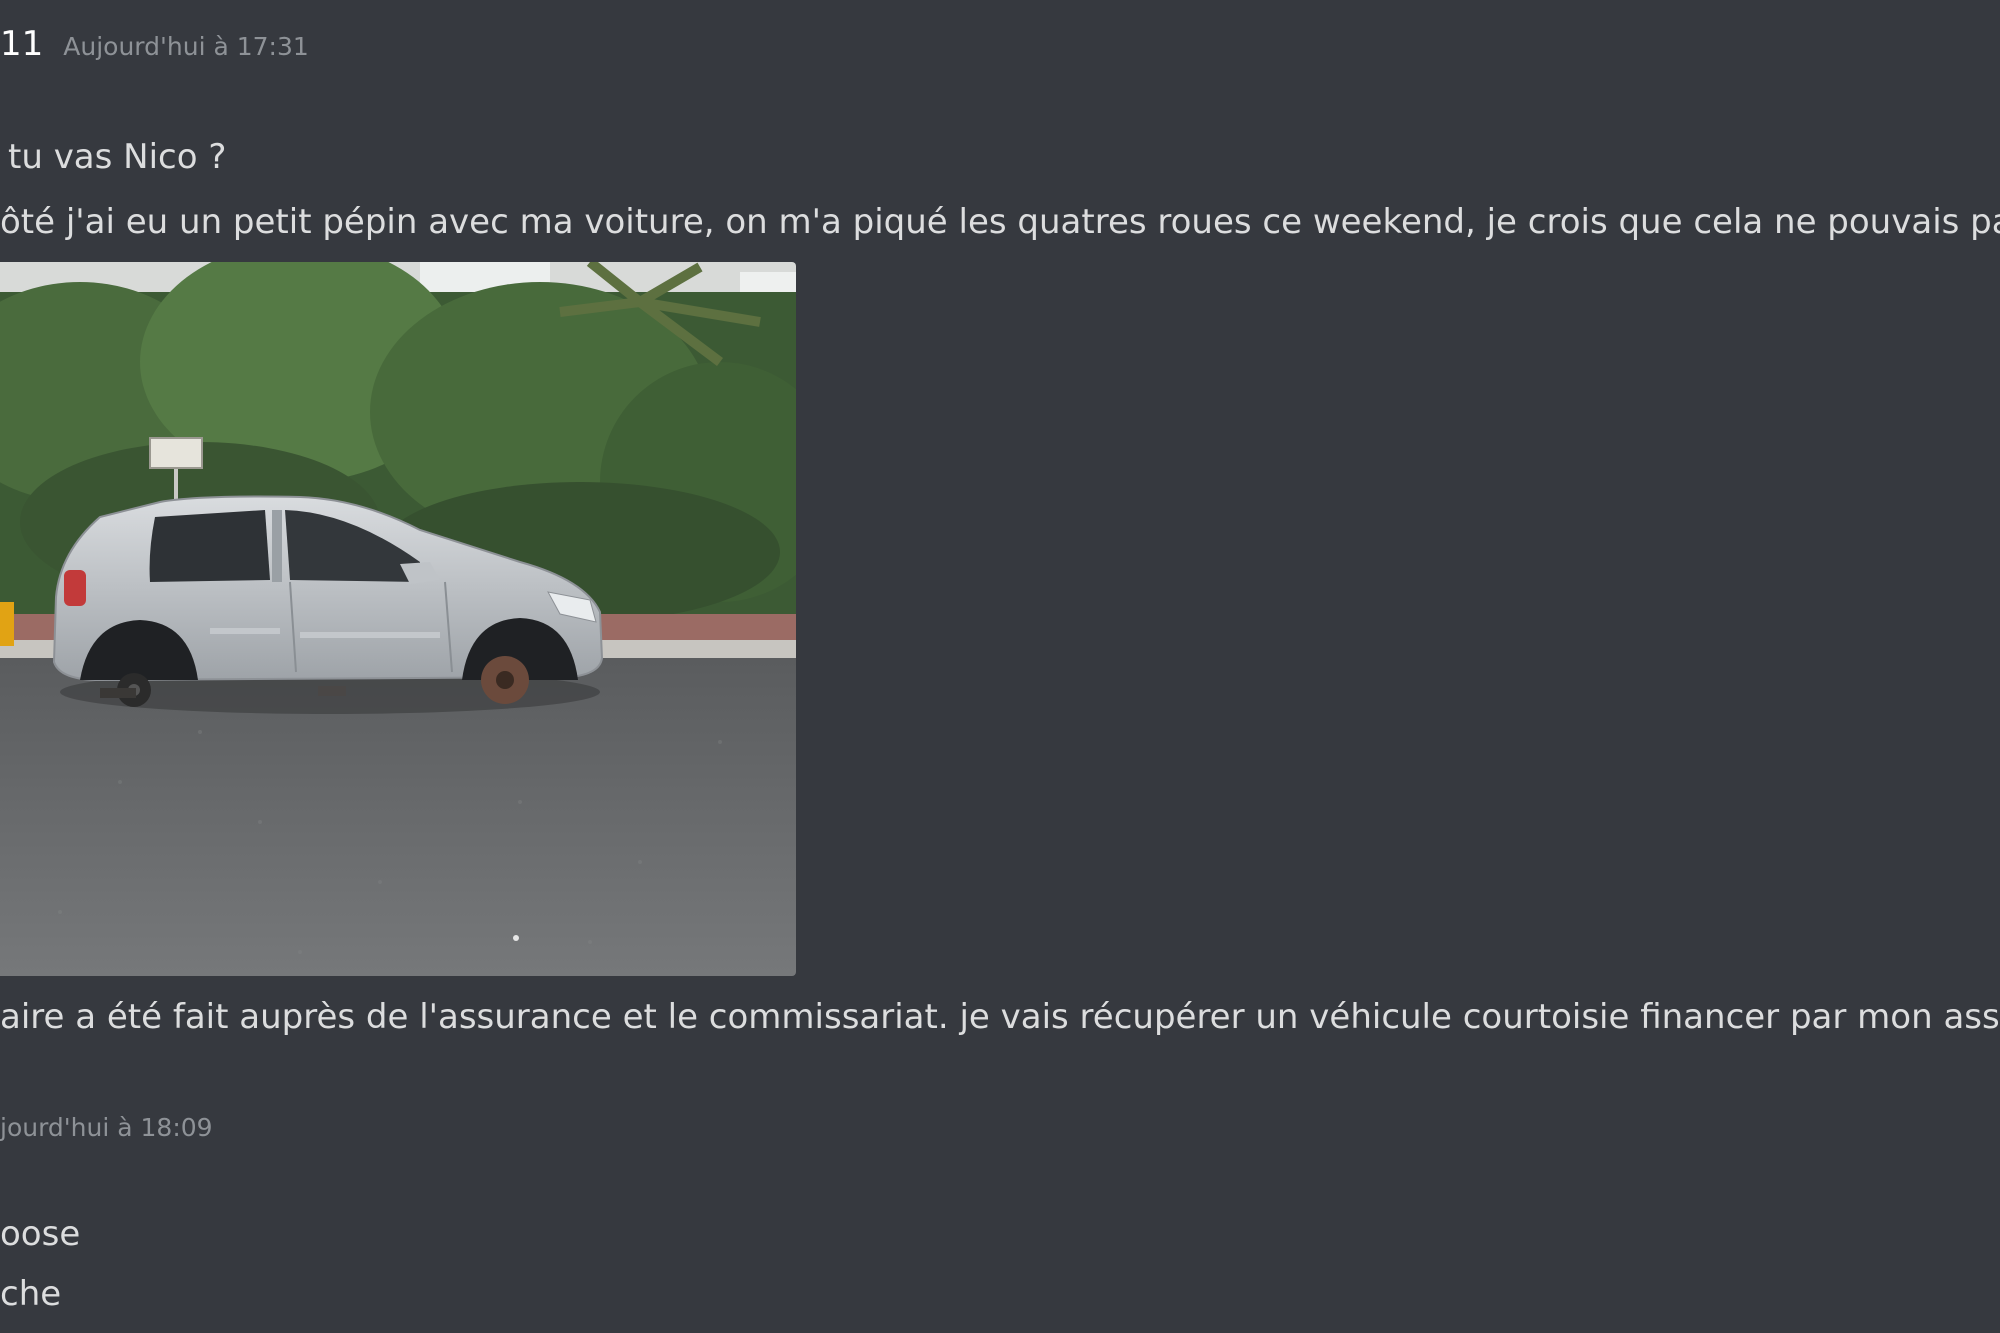 Image resolution: width=2000 pixels, height=1333 pixels. I want to click on message-author: 11, so click(21, 44).